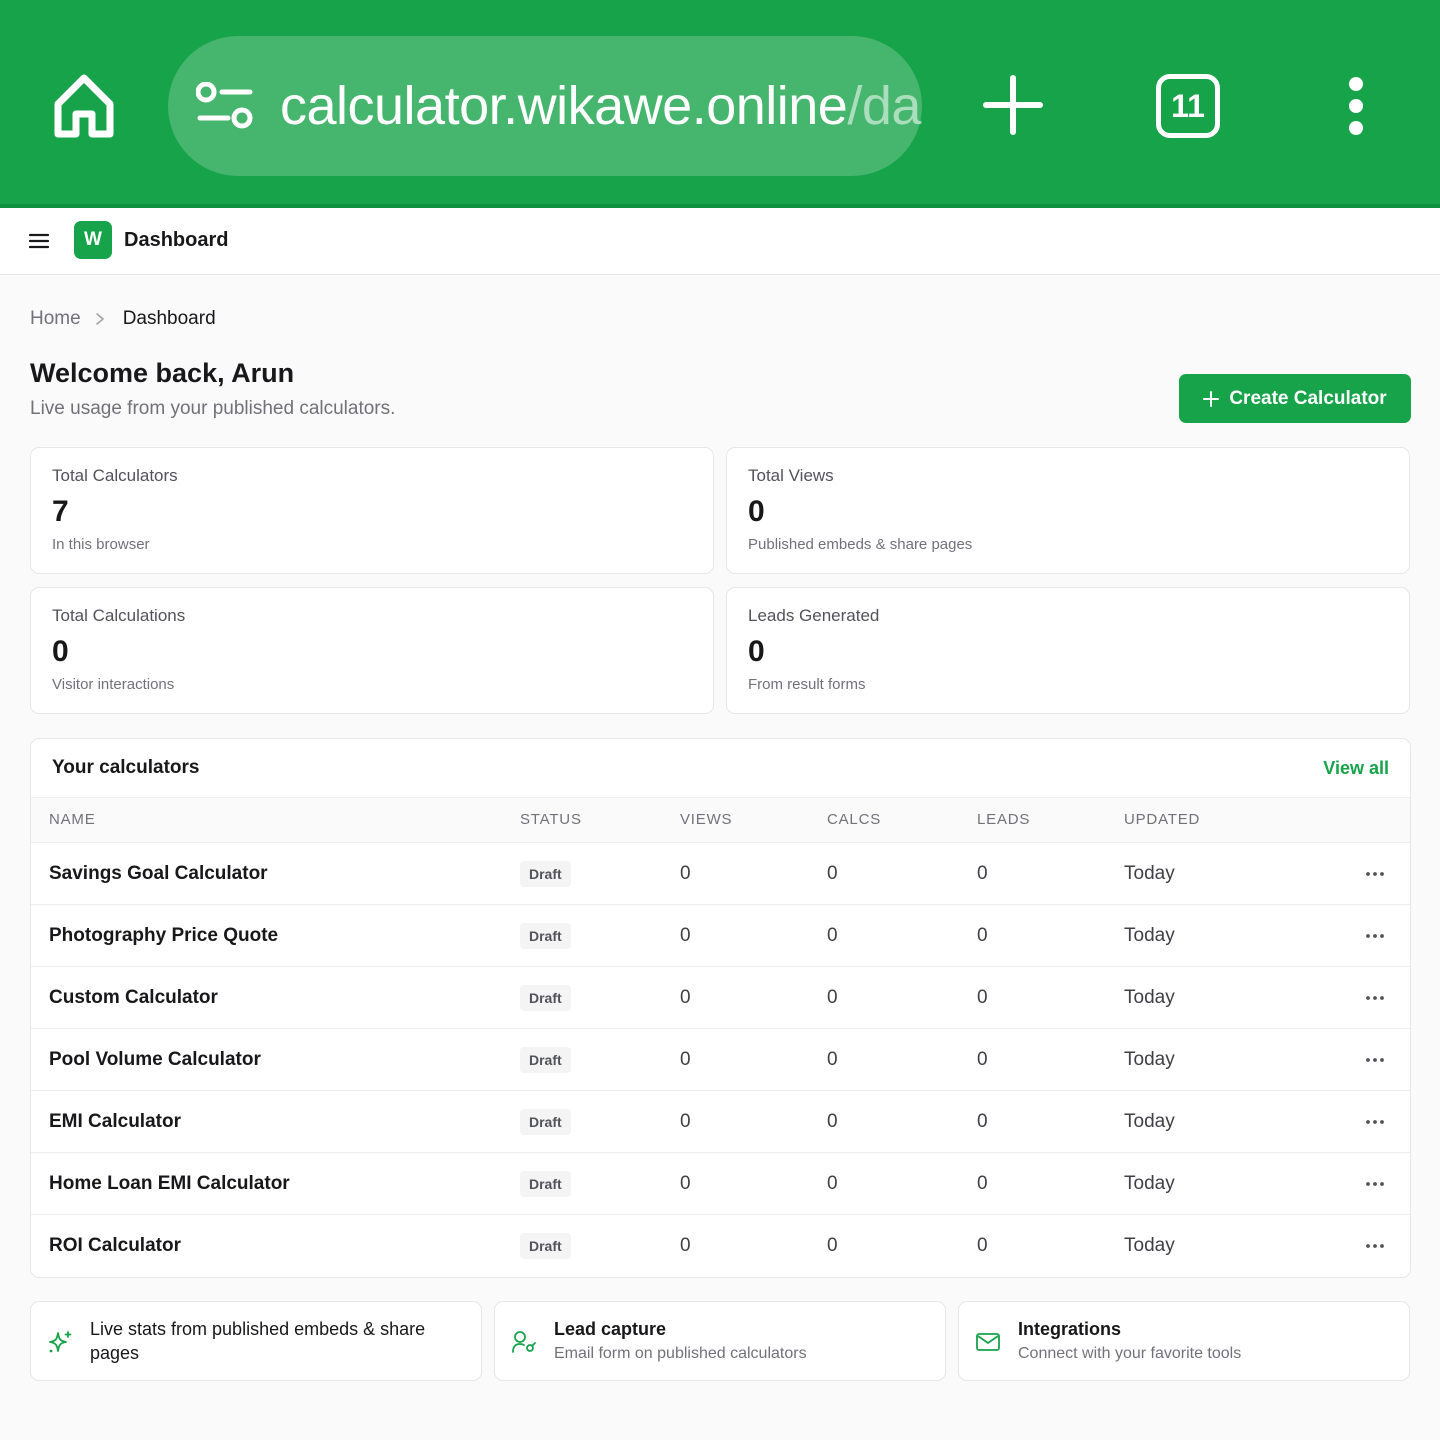 This screenshot has width=1440, height=1440. I want to click on calculator-name: Photography Price Quote, so click(163, 936).